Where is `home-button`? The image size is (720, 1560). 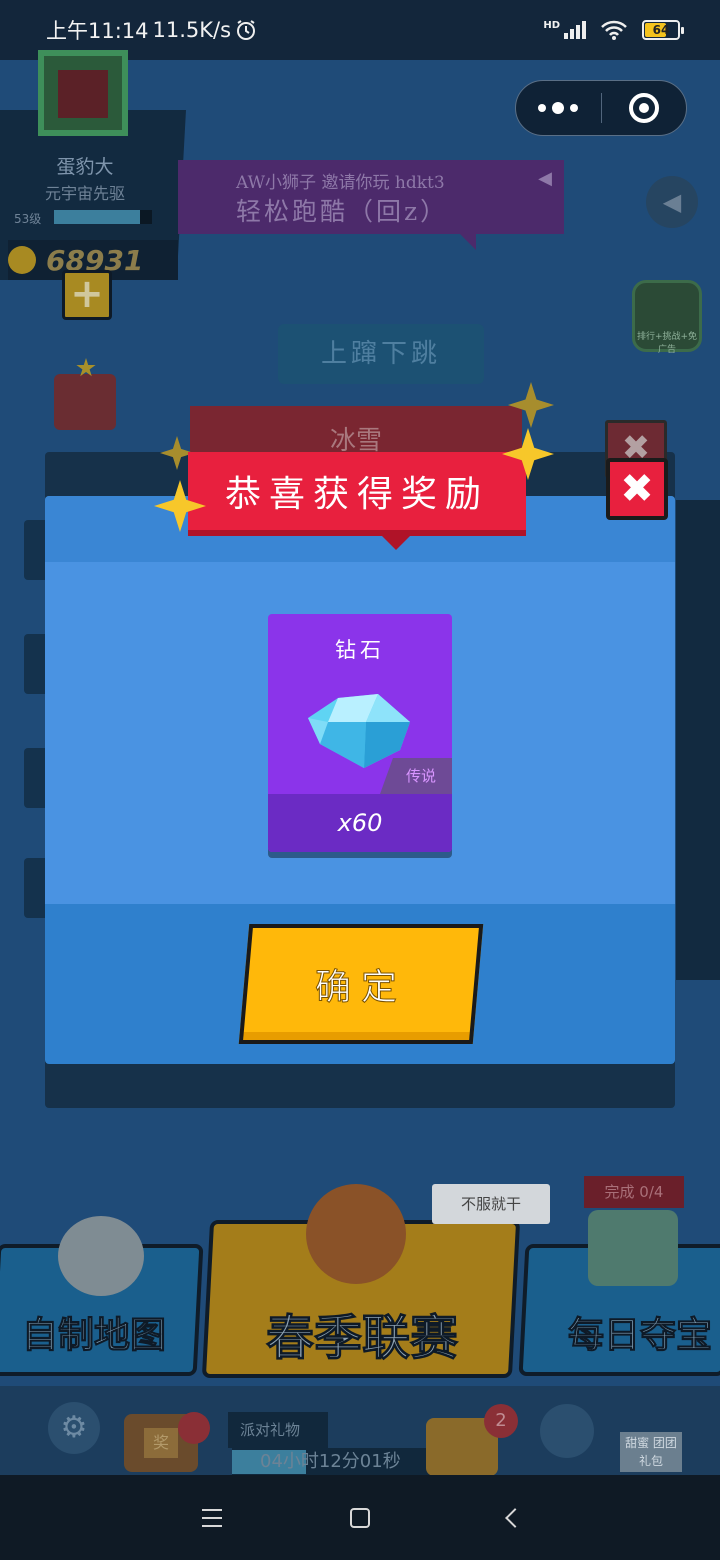
home-button is located at coordinates (360, 1518).